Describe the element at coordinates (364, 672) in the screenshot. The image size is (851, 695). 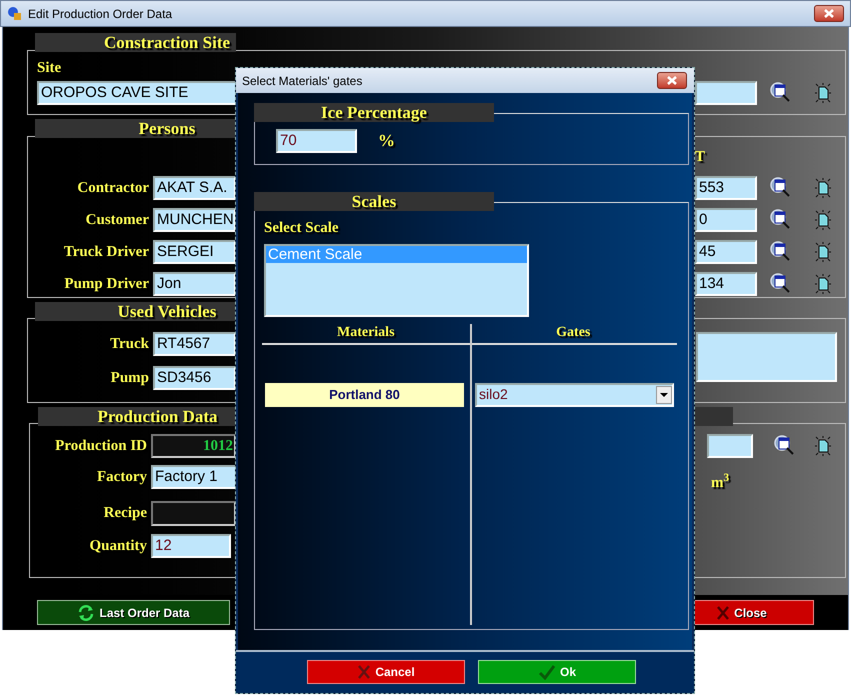
I see `cancel-icon` at that location.